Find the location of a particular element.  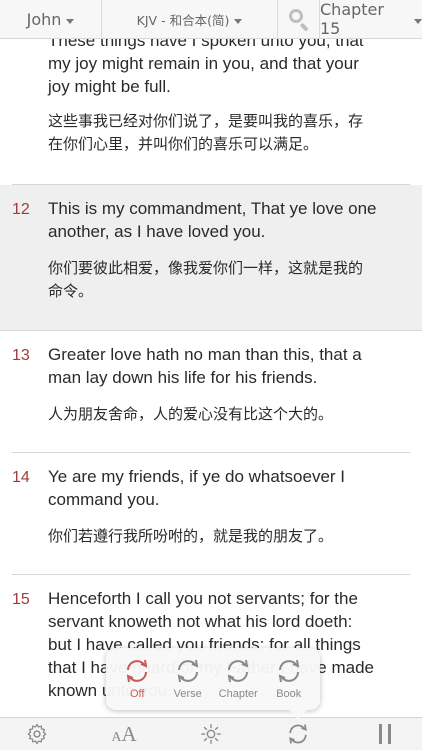

verse-chinese-text: 人为朋友舍命，人的爱心没有比这个大的。 is located at coordinates (223, 414).